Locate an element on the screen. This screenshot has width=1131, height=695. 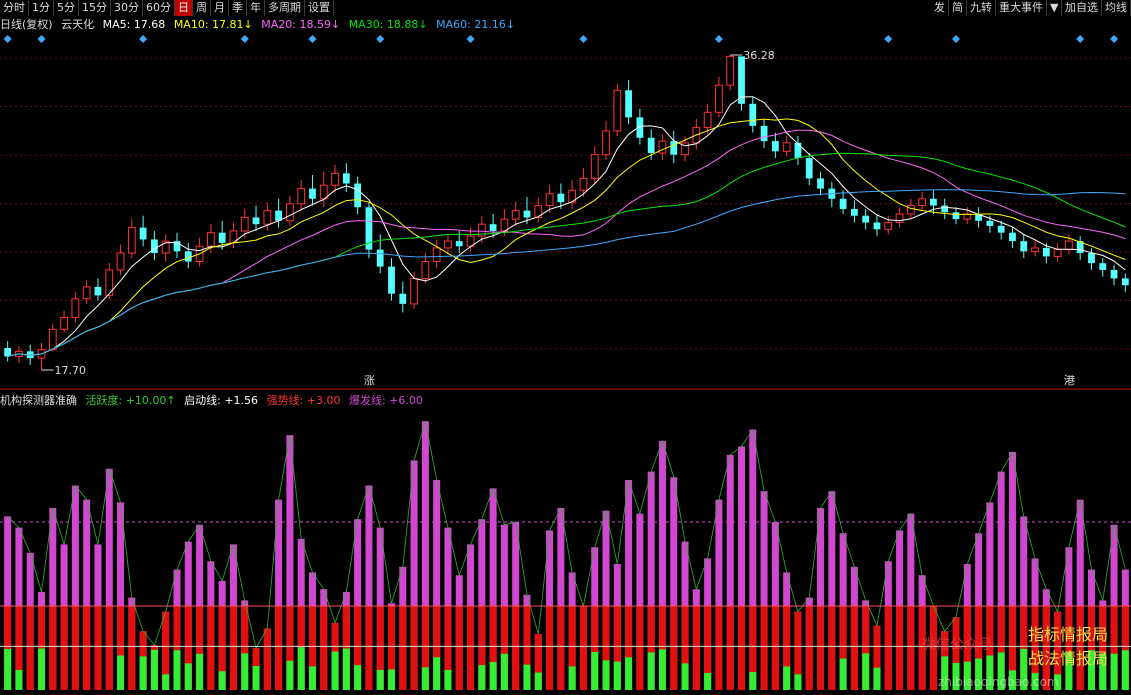
period-tab-12: 设置 is located at coordinates (319, 8).